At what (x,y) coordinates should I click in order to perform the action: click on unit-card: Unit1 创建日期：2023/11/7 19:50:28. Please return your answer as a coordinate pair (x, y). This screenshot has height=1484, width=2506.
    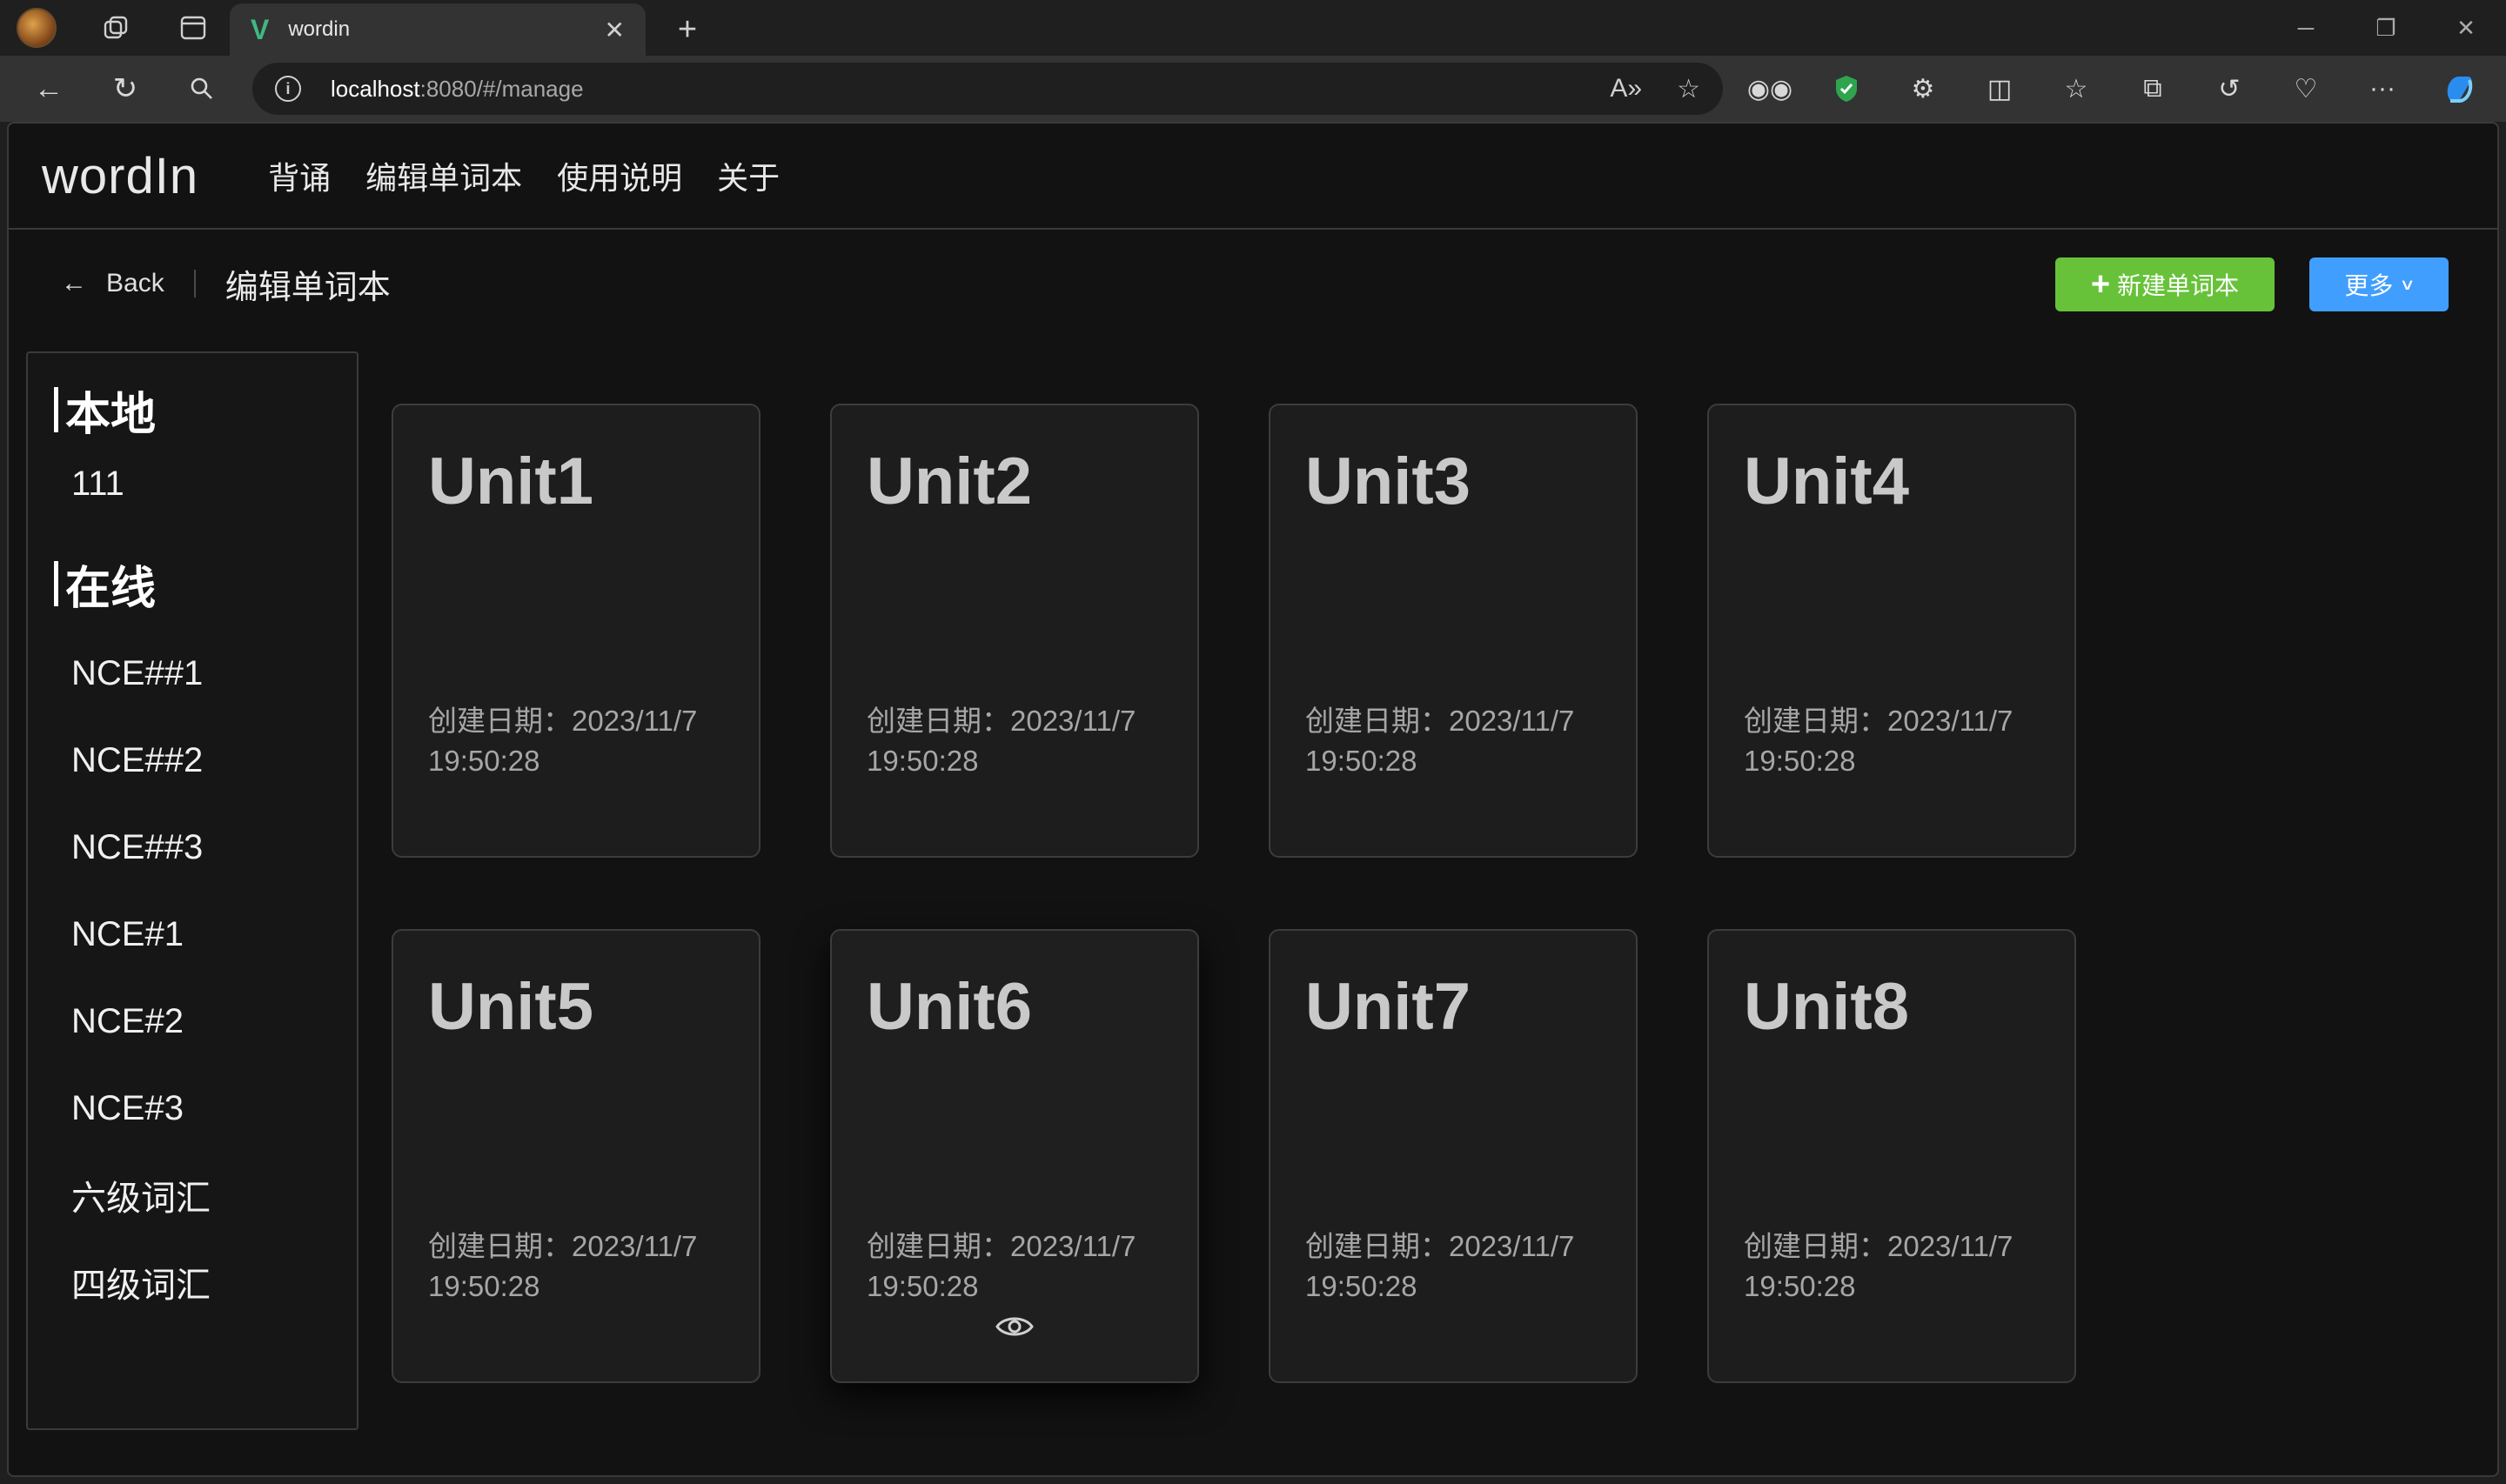
    Looking at the image, I should click on (576, 631).